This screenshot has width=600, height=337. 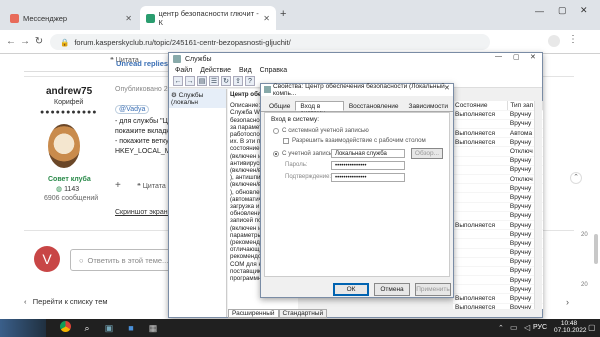 I want to click on search-icon: ⌕, so click(x=87, y=328).